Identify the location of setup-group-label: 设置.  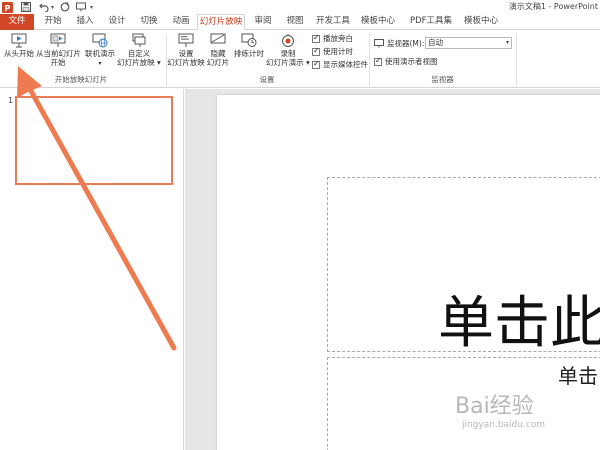
(267, 79).